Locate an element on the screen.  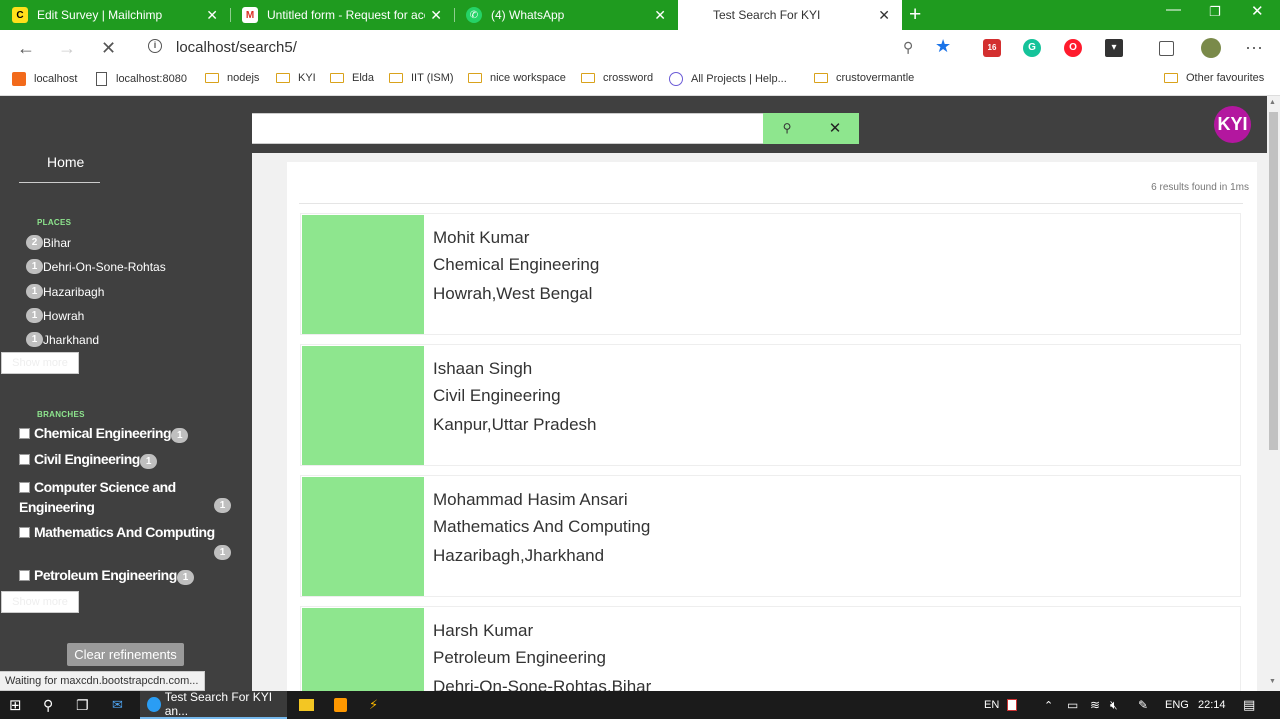
tab-test-search: Test Search For KYI ✕ is located at coordinates (790, 15).